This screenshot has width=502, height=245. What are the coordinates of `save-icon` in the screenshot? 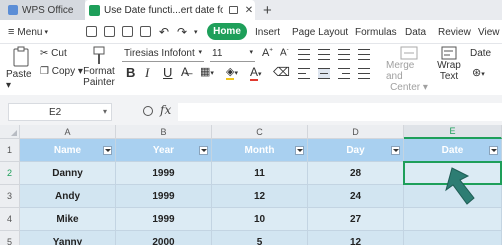 It's located at (109, 31).